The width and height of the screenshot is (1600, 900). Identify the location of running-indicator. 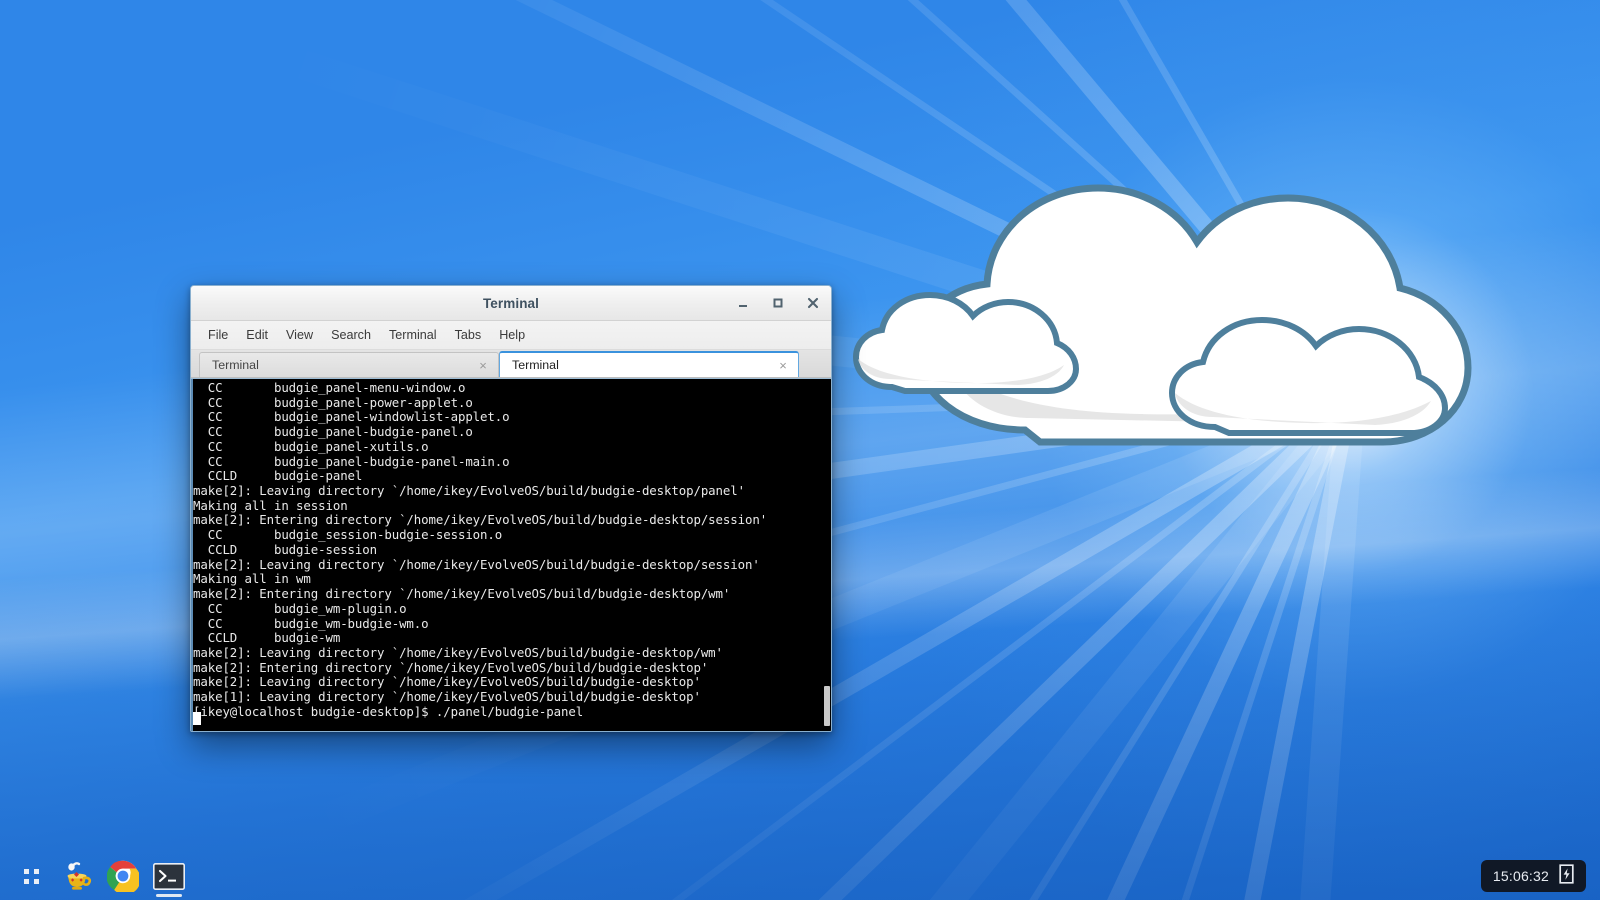
(169, 895).